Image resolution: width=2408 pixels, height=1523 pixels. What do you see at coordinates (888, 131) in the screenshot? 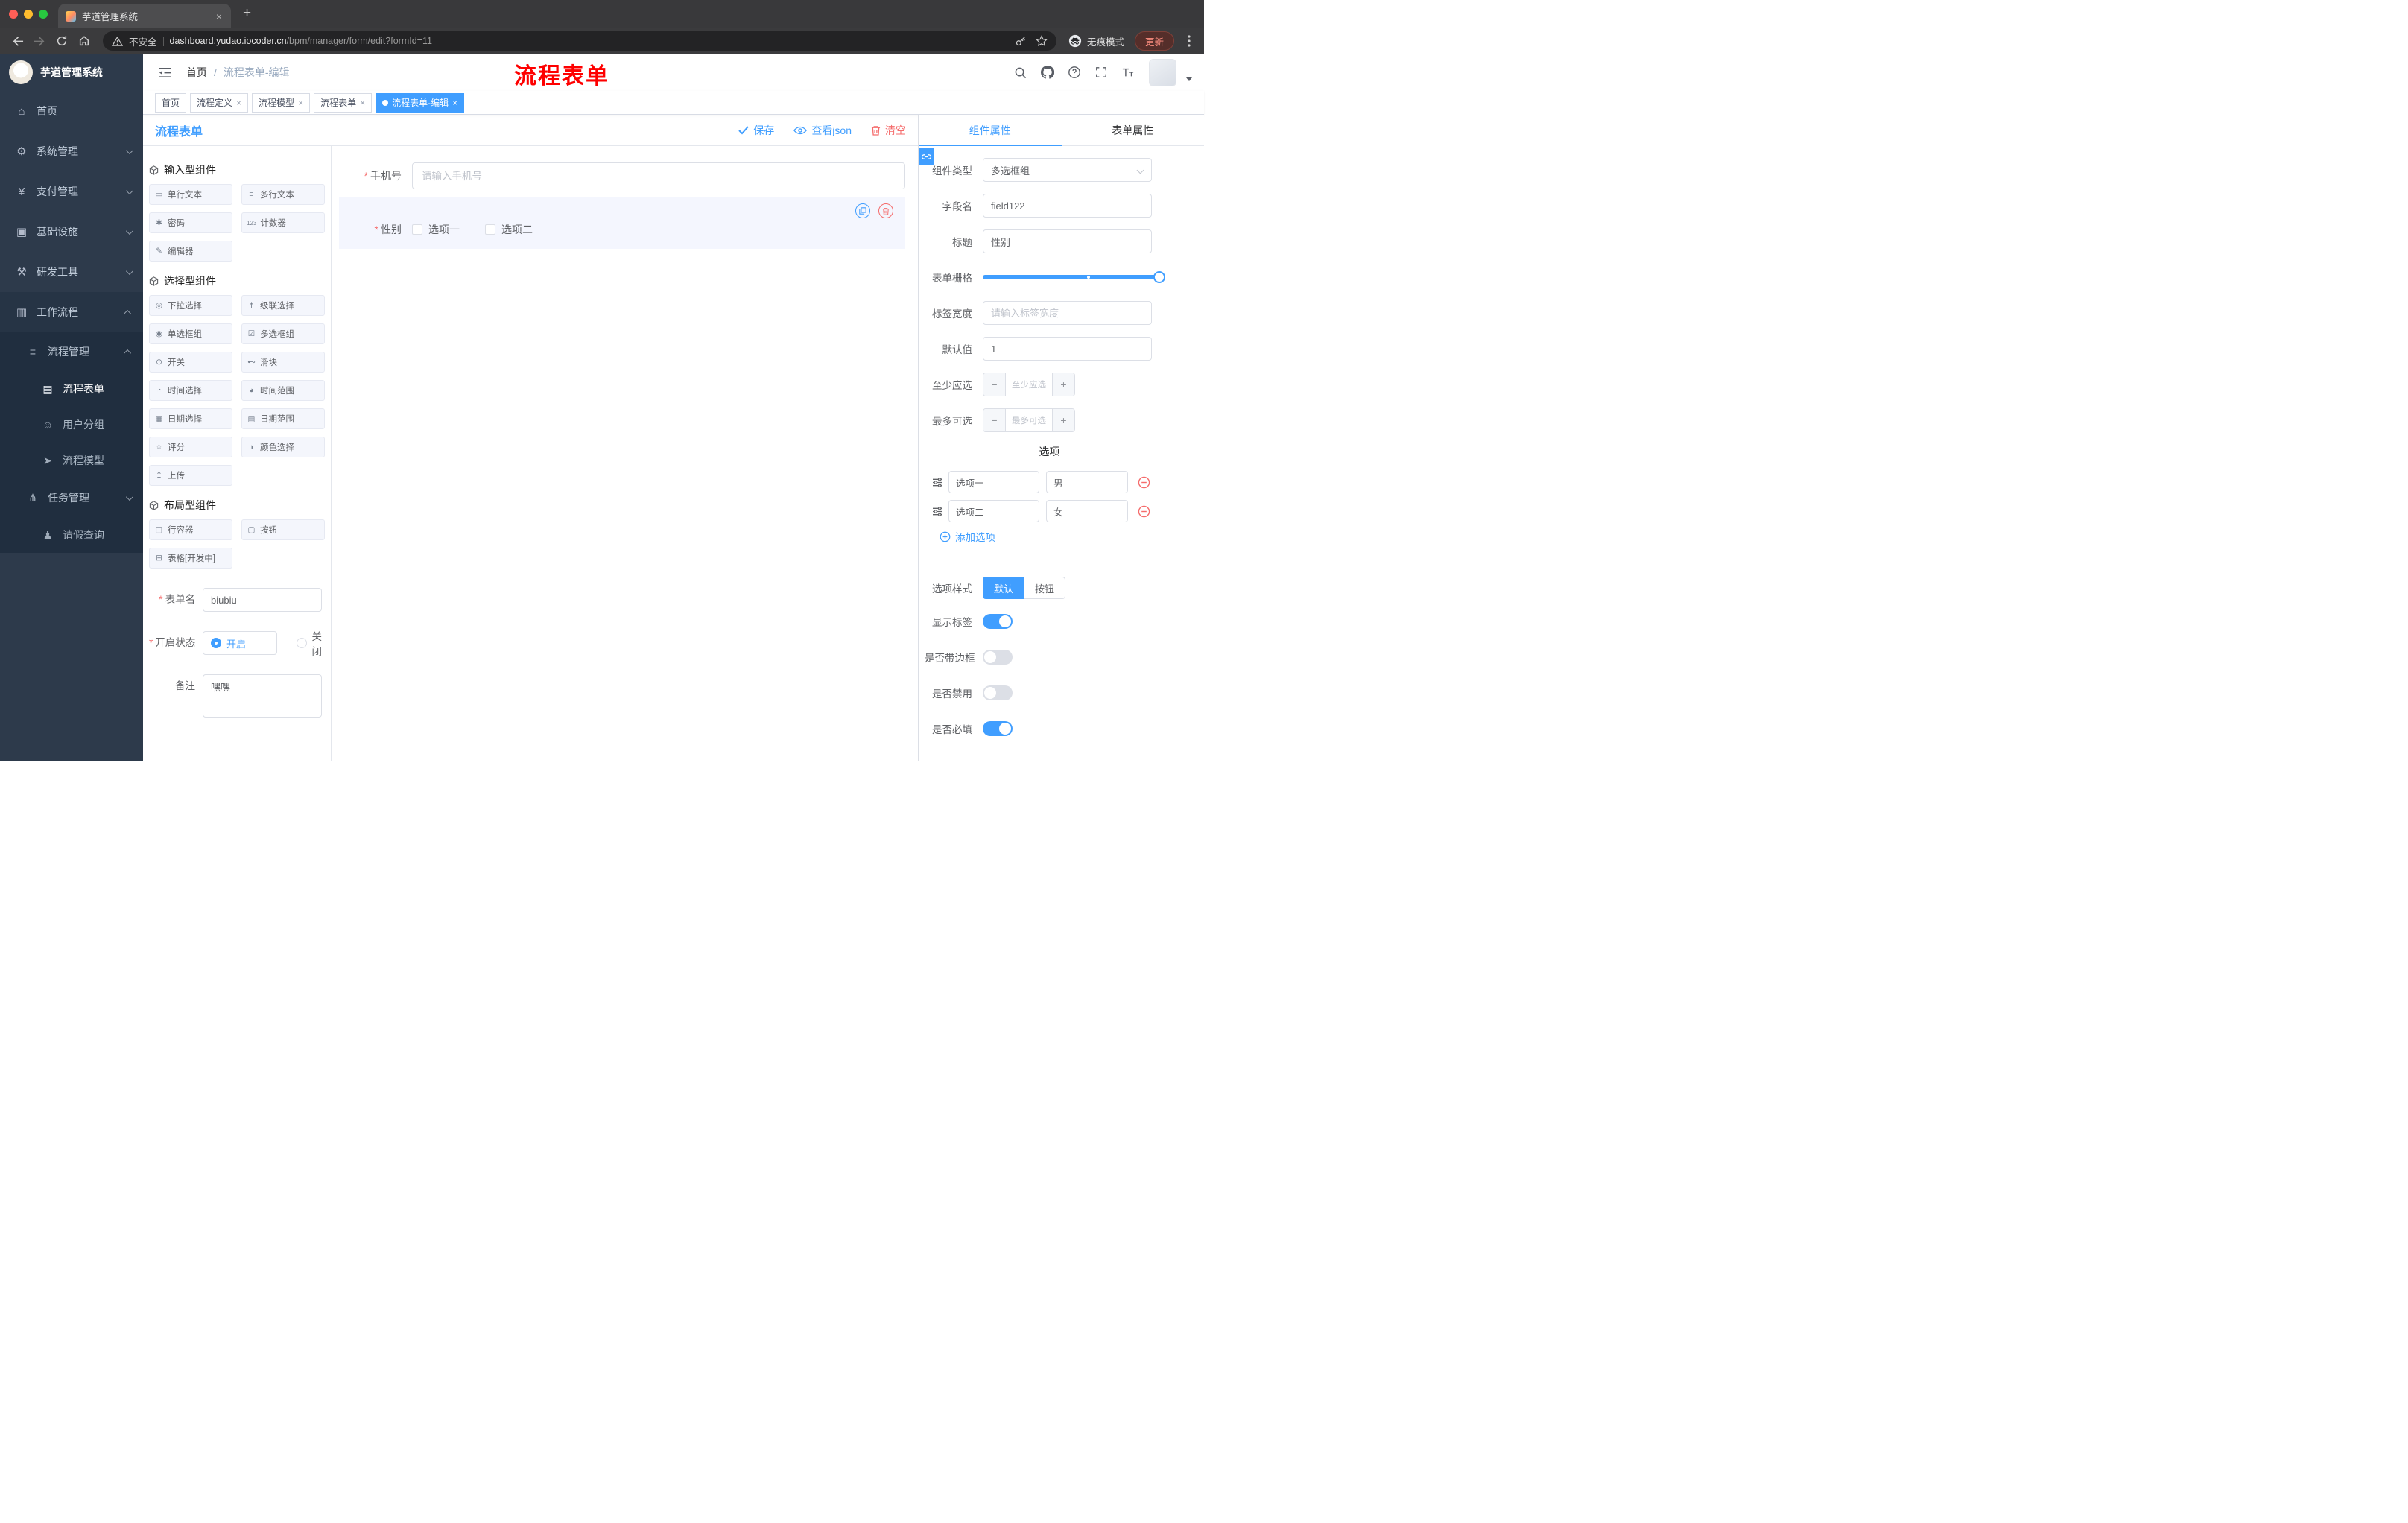
I see `clear-button: 清空` at bounding box center [888, 131].